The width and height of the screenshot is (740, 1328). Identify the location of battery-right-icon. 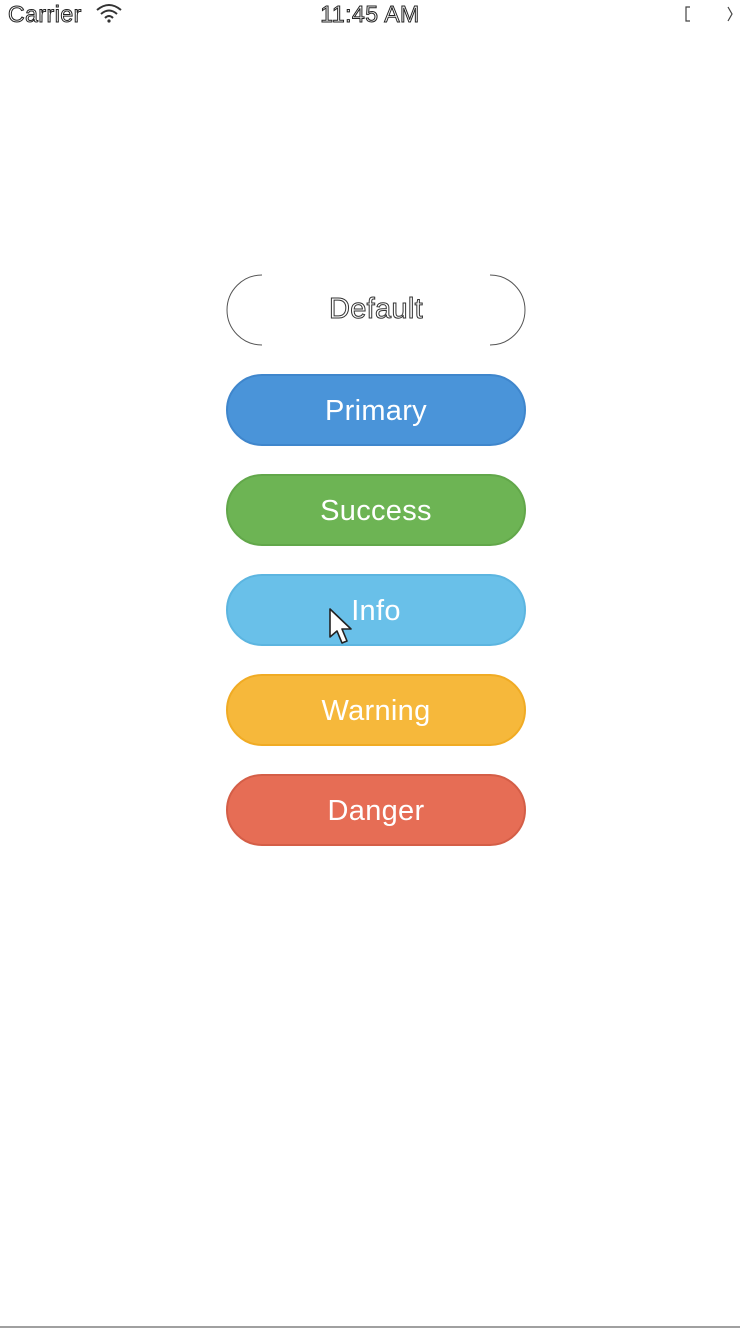
(730, 14).